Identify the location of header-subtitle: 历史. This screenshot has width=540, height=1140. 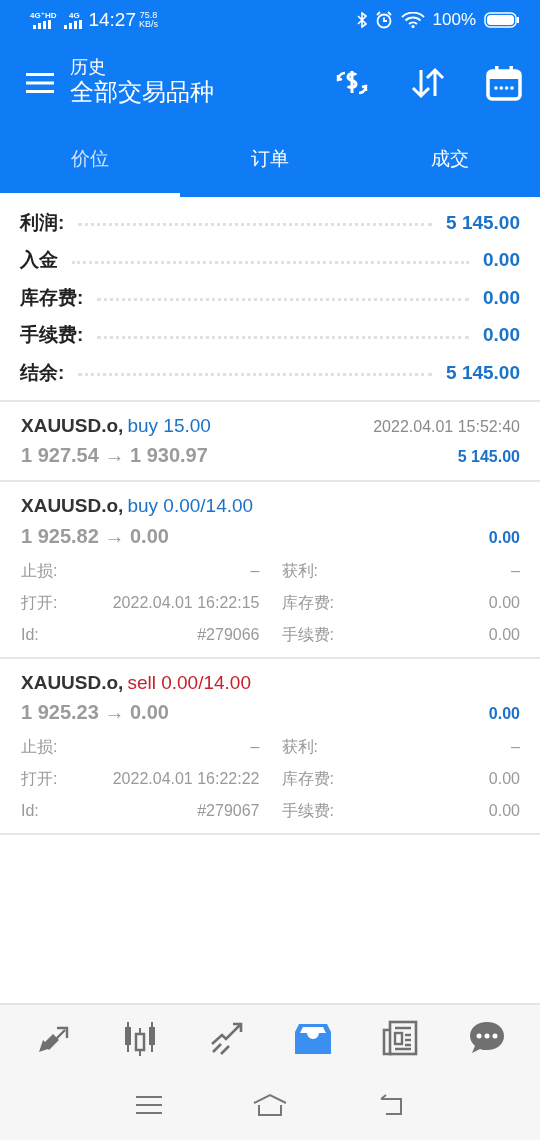
(88, 68).